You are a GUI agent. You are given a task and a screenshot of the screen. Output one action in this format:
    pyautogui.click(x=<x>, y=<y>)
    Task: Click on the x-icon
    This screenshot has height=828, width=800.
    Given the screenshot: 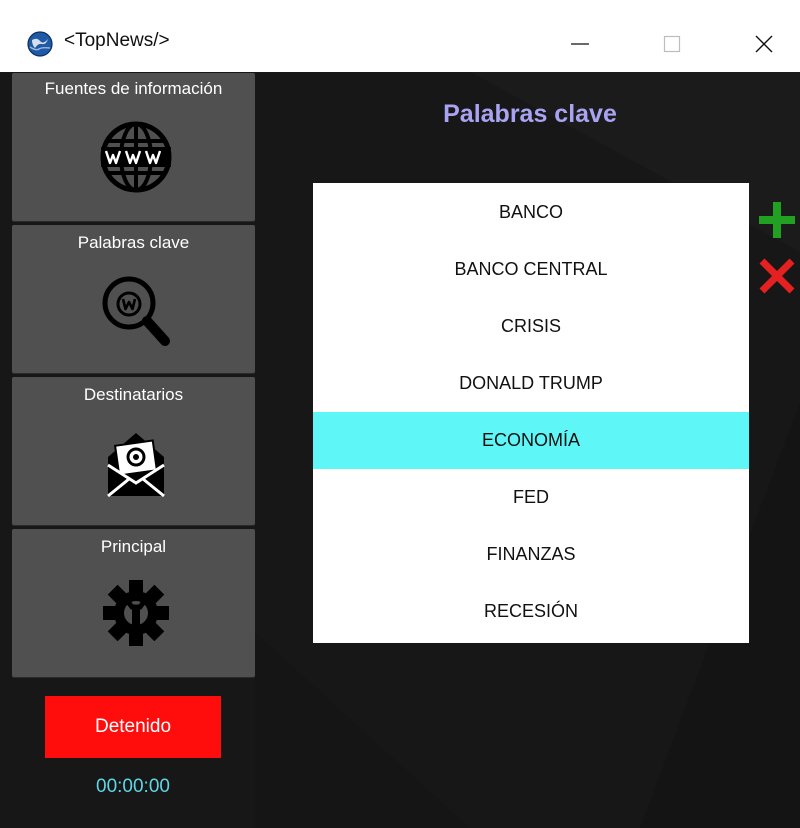 What is the action you would take?
    pyautogui.click(x=777, y=276)
    